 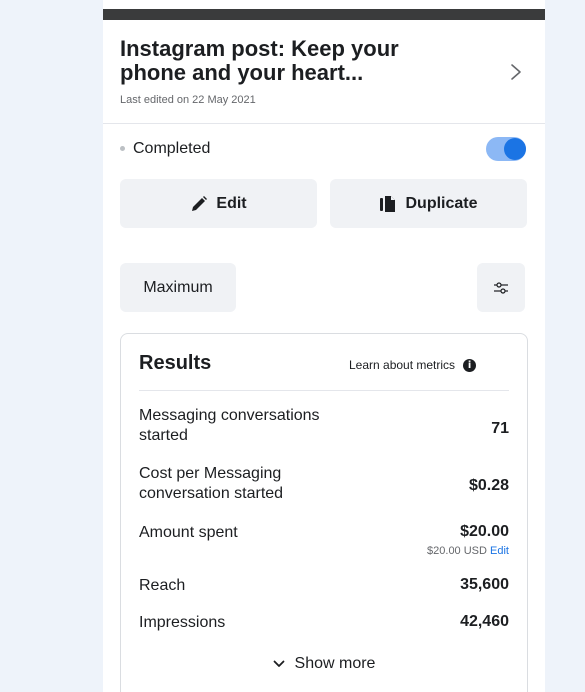 I want to click on metric-value: $20.00, so click(x=484, y=531).